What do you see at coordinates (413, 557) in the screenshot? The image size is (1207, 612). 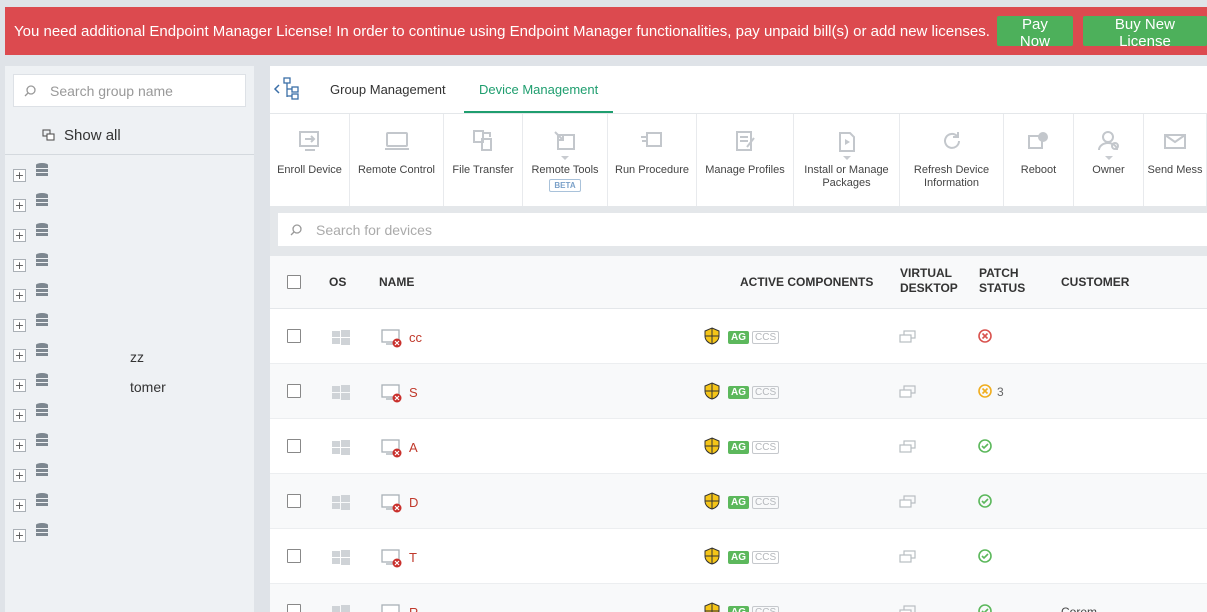 I see `device-name-link: T` at bounding box center [413, 557].